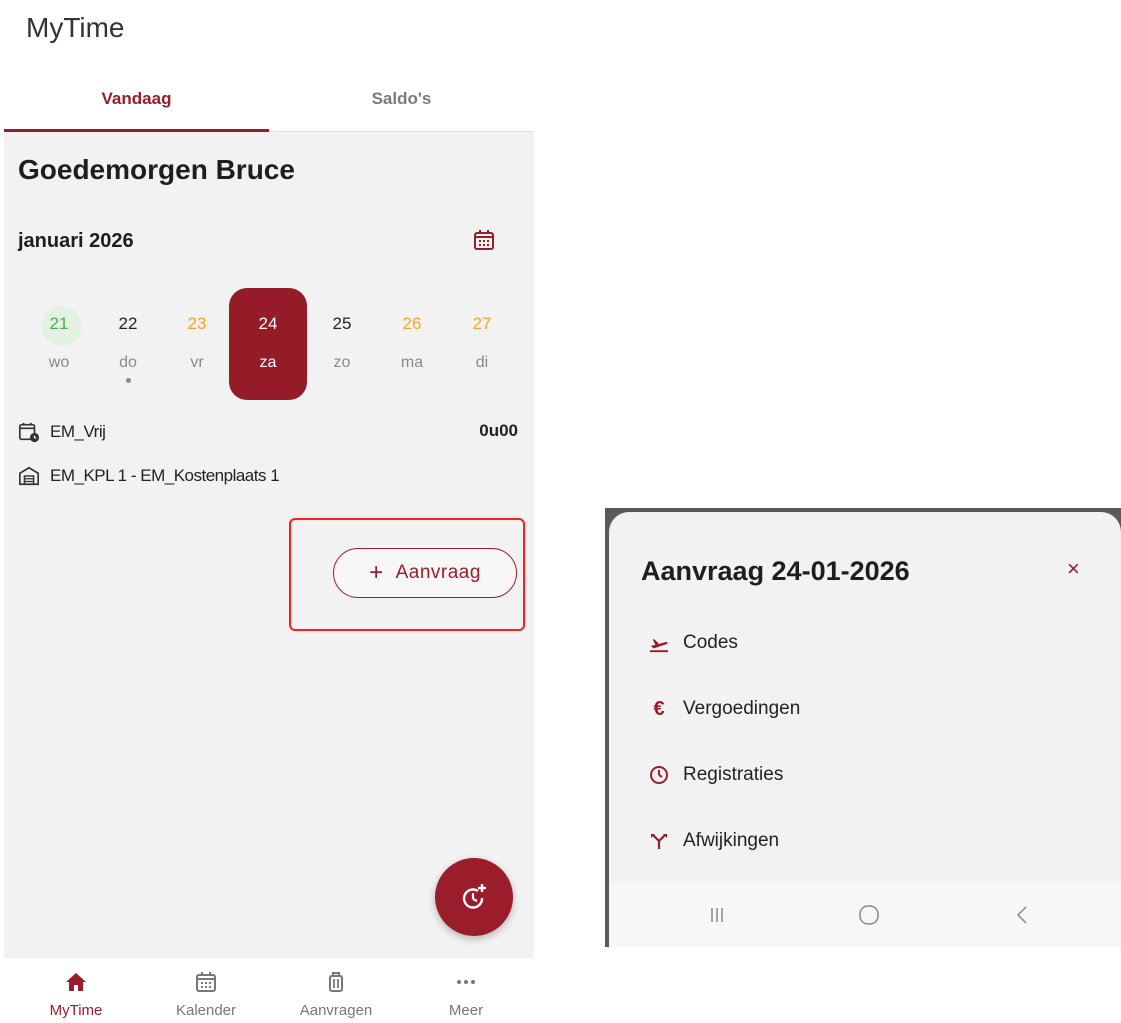  What do you see at coordinates (482, 323) in the screenshot?
I see `day-number: 27` at bounding box center [482, 323].